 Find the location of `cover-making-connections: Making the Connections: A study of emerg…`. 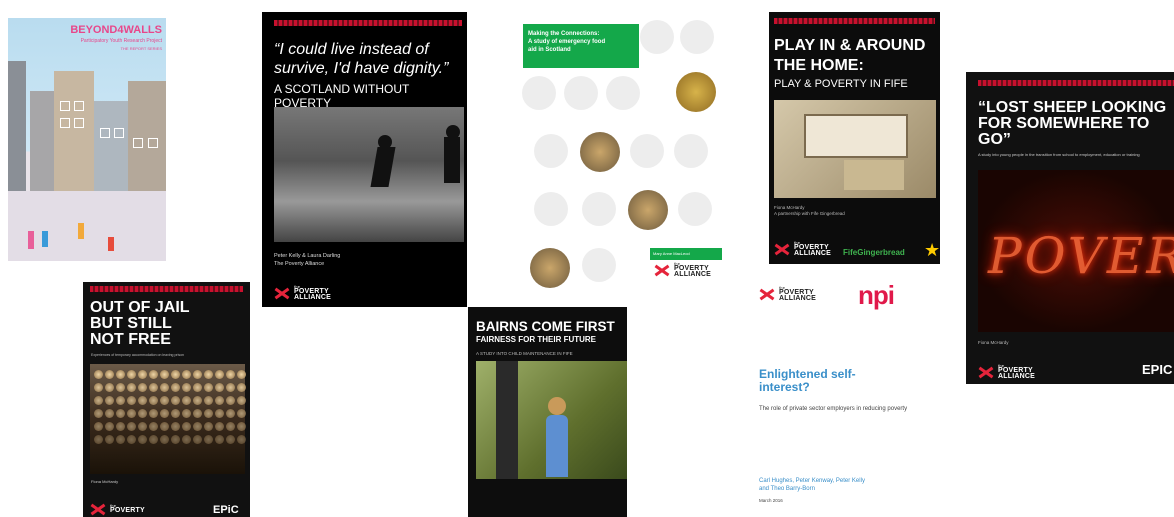

cover-making-connections: Making the Connections: A study of emerg… is located at coordinates (623, 157).